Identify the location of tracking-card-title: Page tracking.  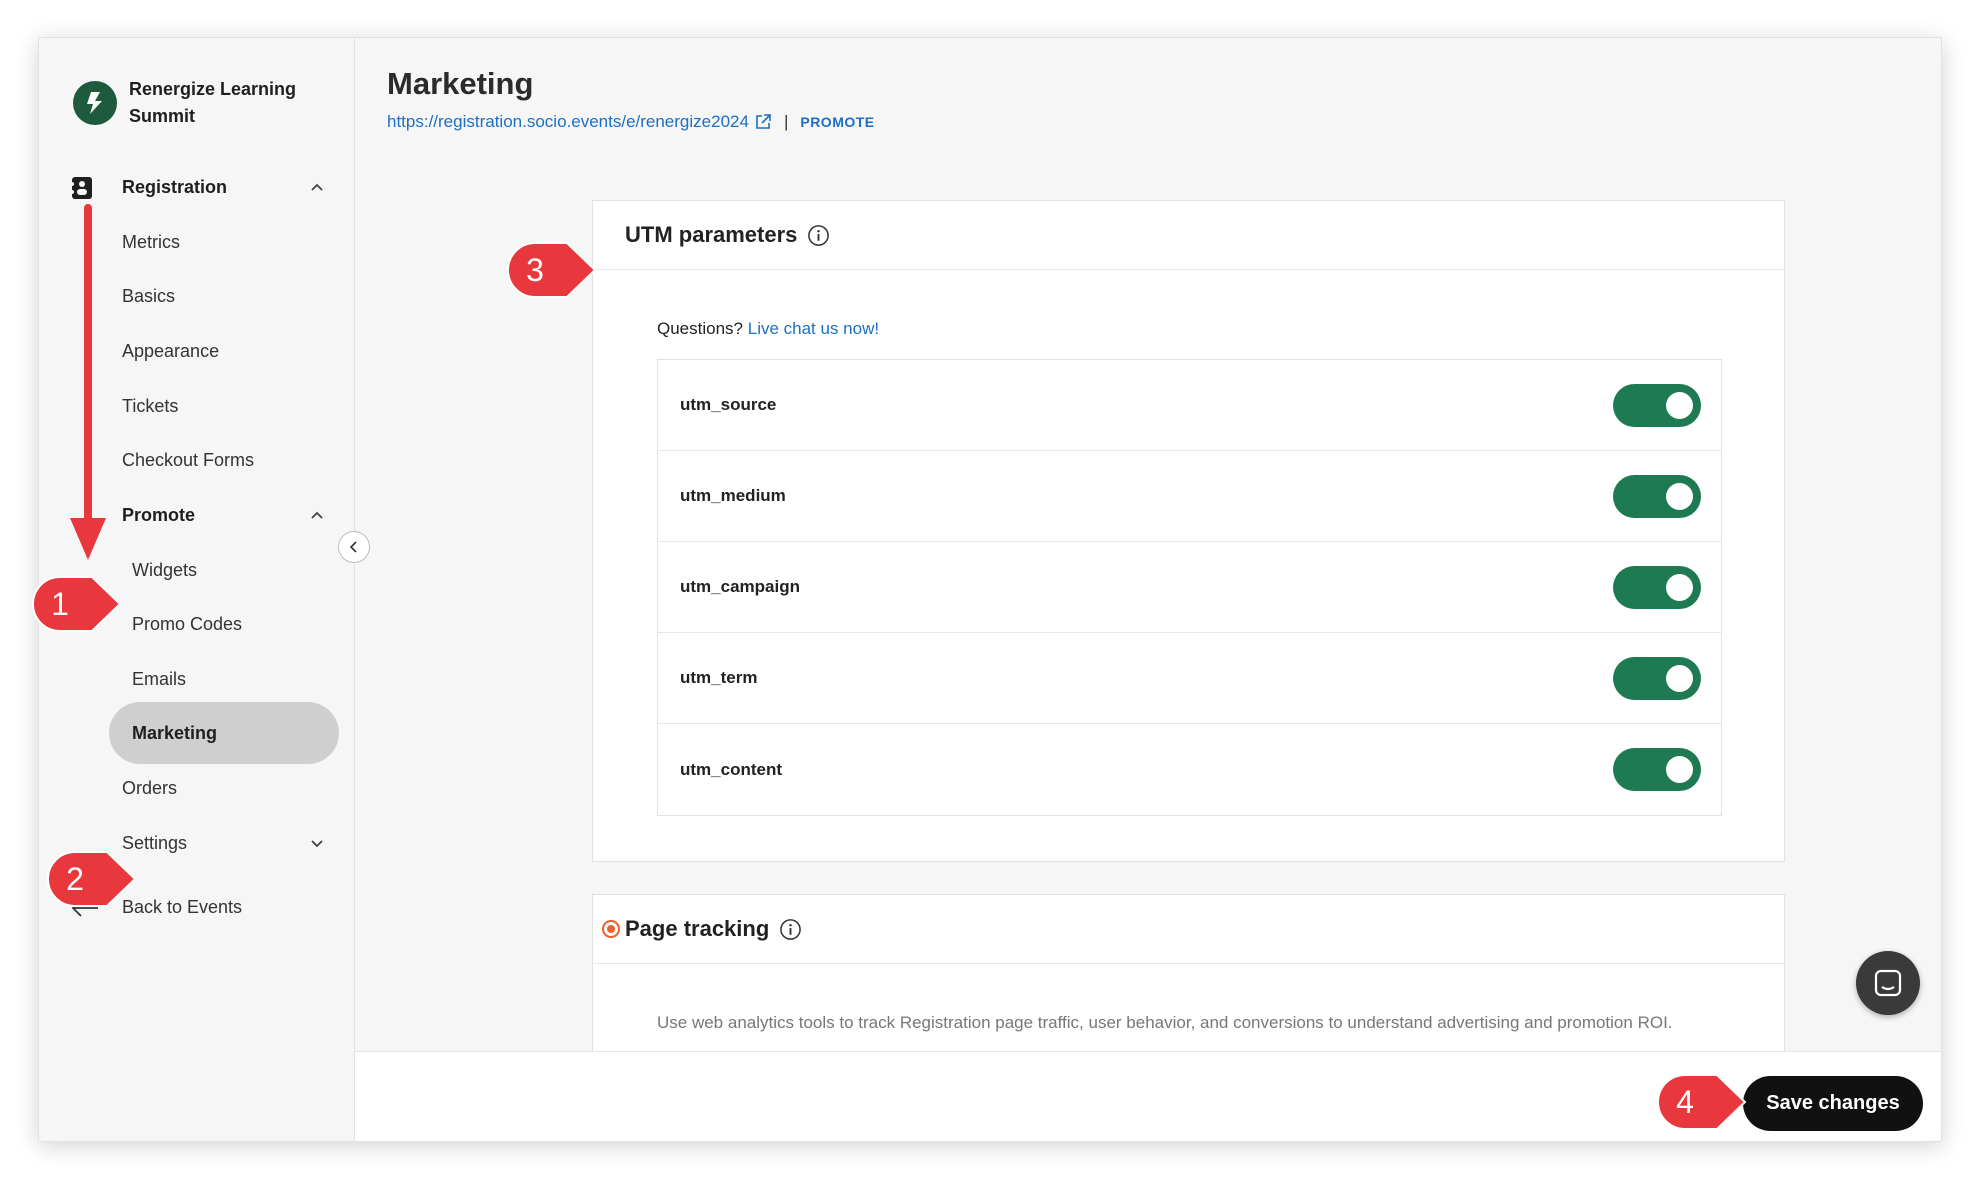
(697, 928).